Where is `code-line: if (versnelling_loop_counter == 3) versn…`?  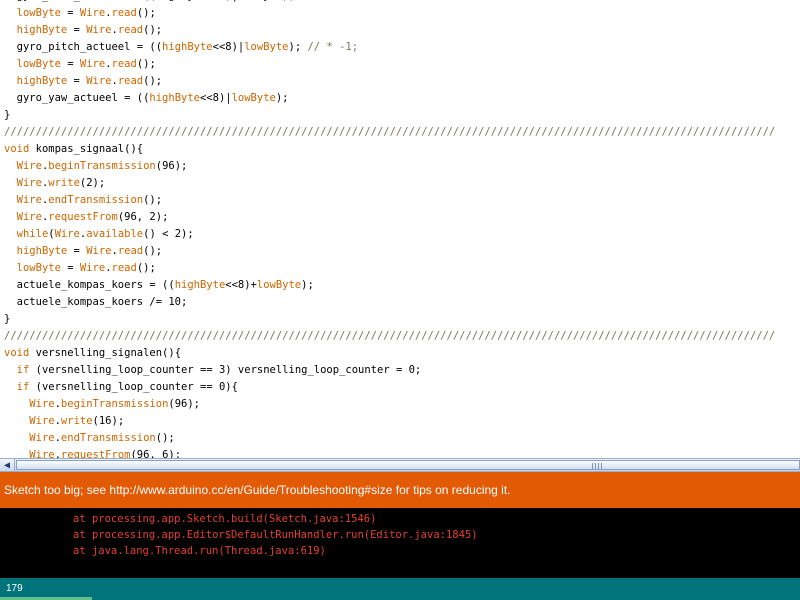 code-line: if (versnelling_loop_counter == 3) versn… is located at coordinates (389, 370).